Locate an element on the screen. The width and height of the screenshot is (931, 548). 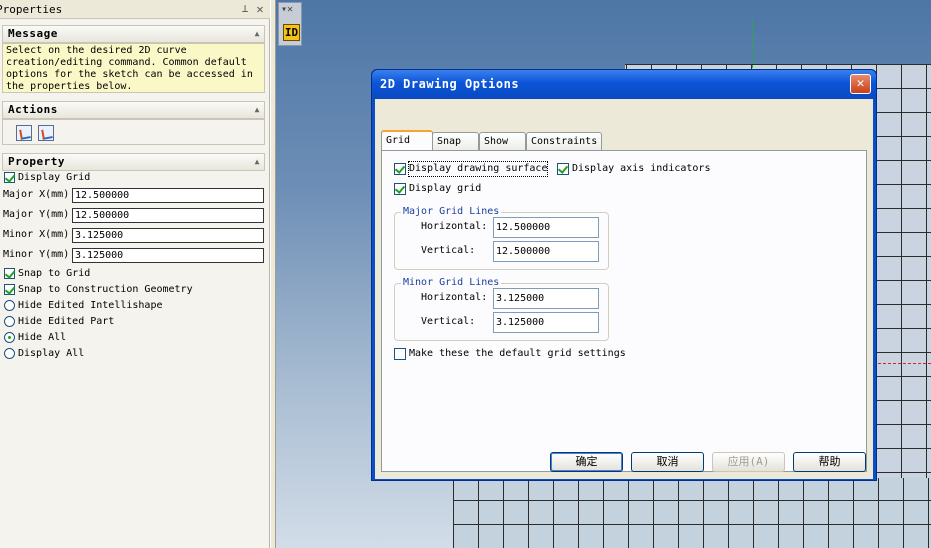
major-y-field: 12.500000 is located at coordinates (168, 215).